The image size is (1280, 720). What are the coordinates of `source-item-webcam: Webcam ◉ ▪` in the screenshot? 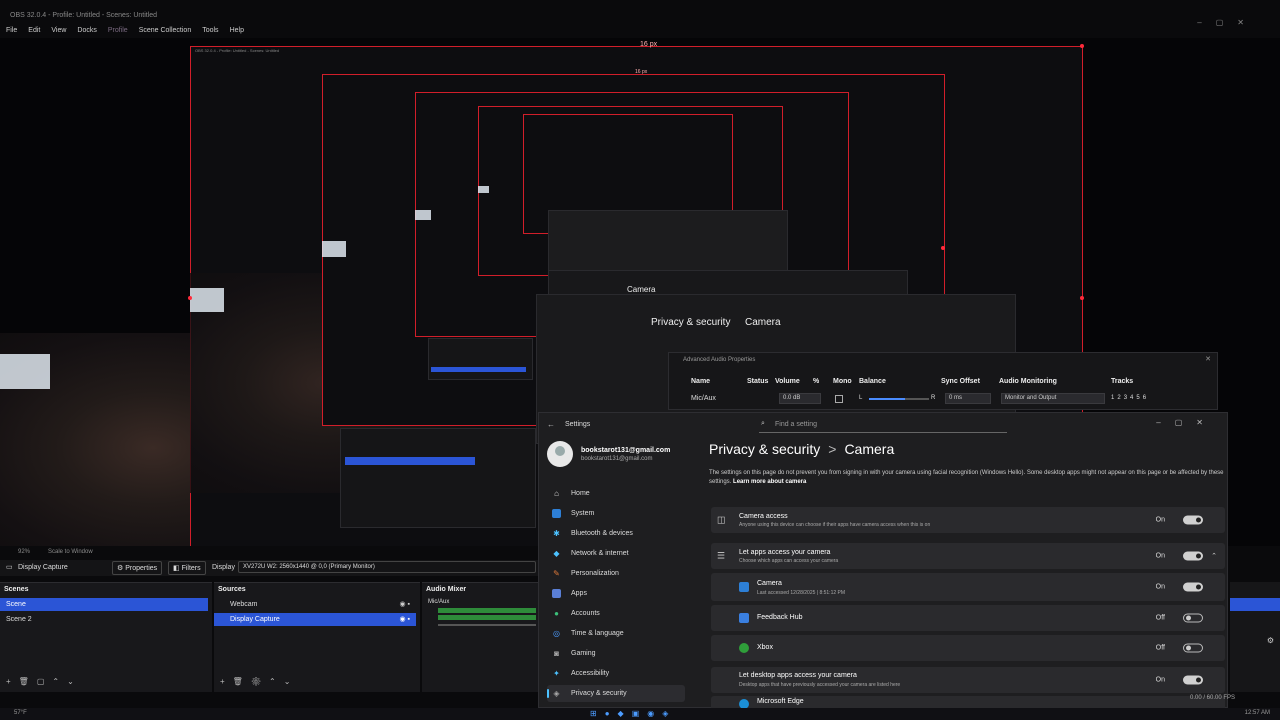 It's located at (315, 604).